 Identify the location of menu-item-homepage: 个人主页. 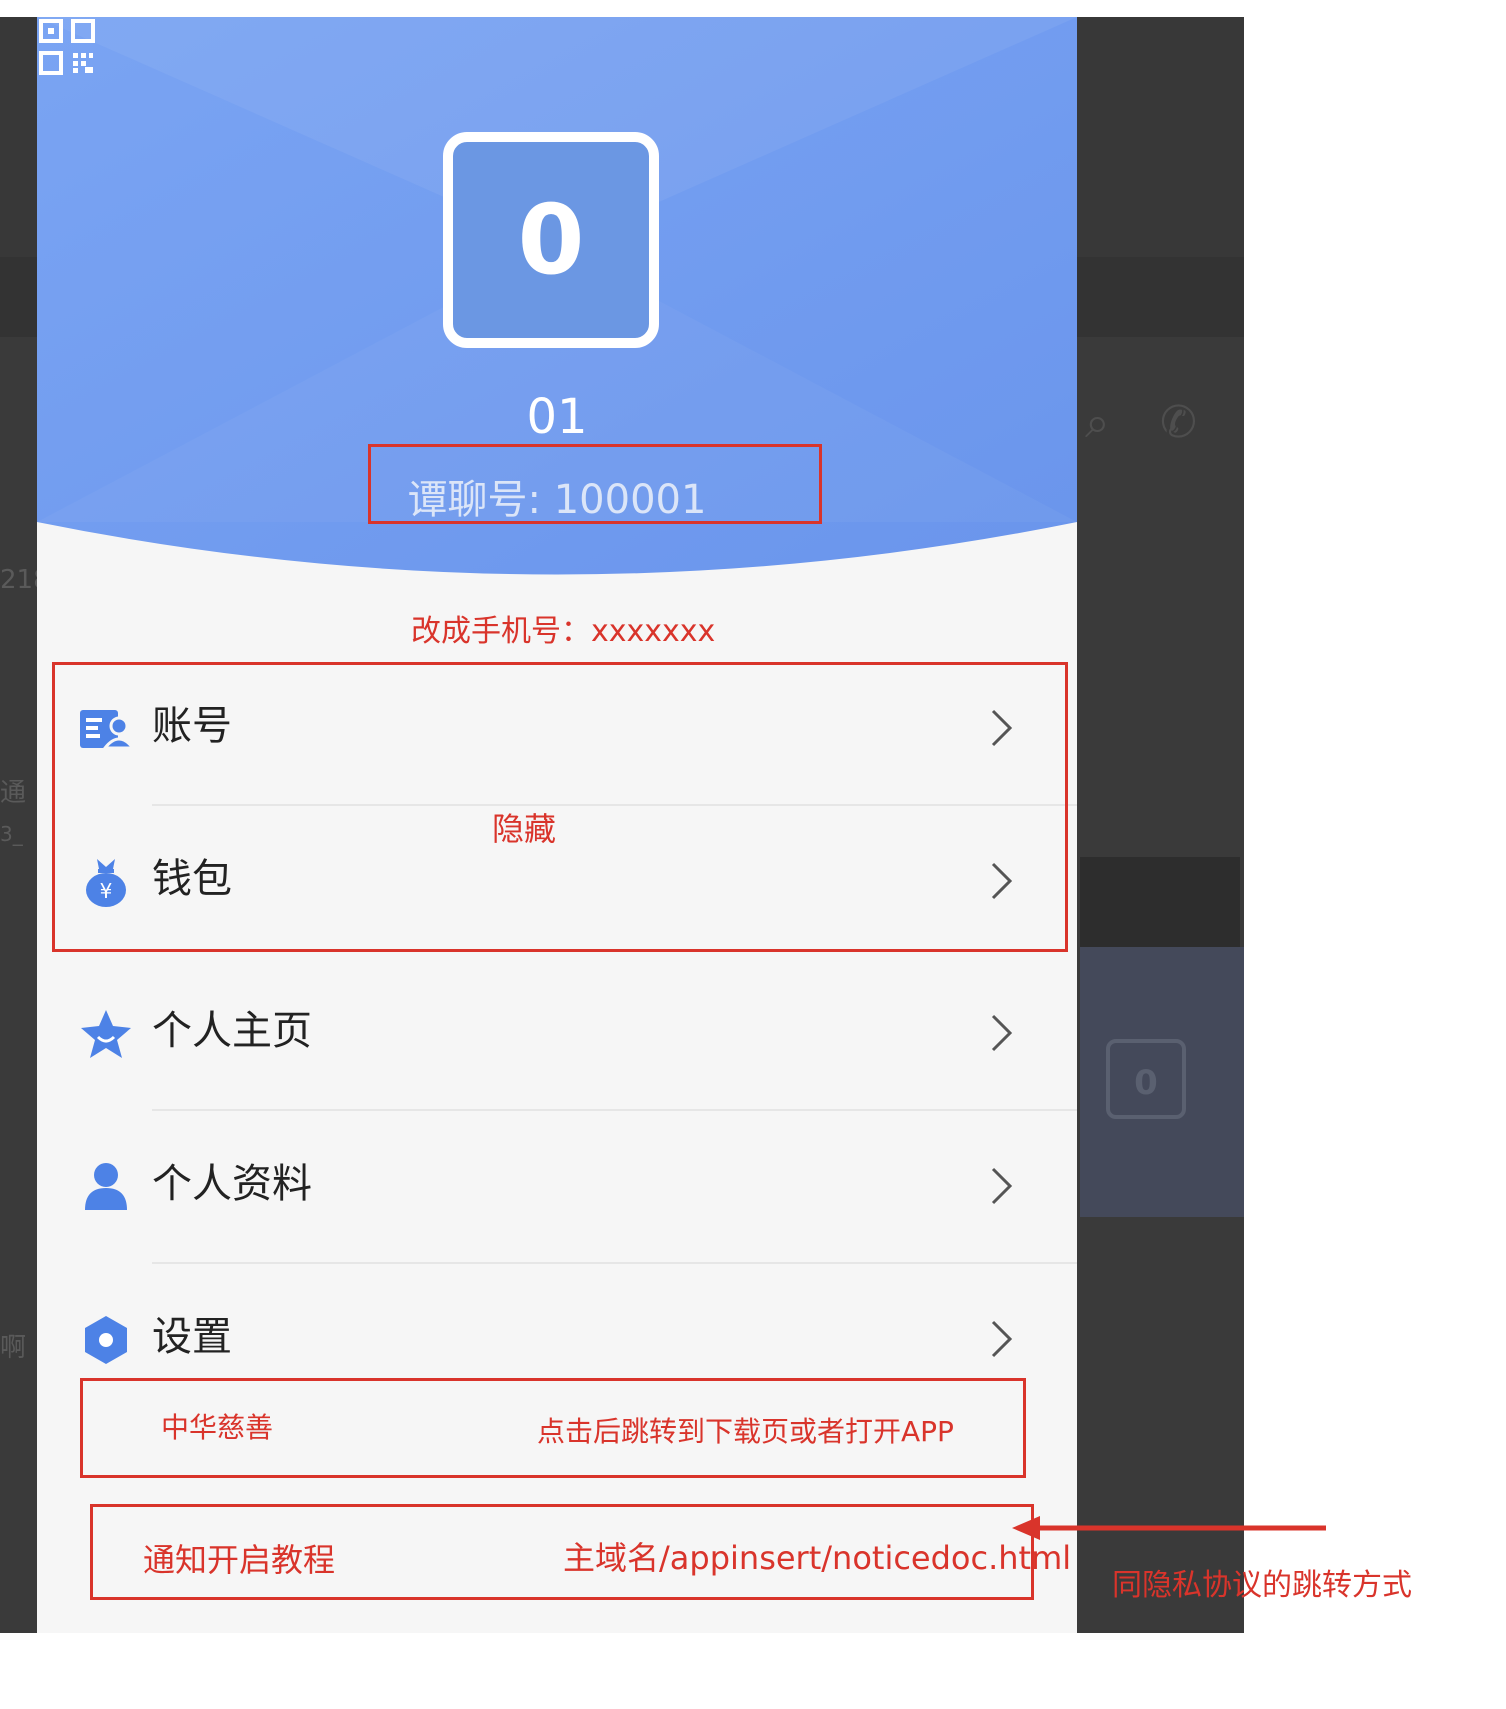
(557, 1033).